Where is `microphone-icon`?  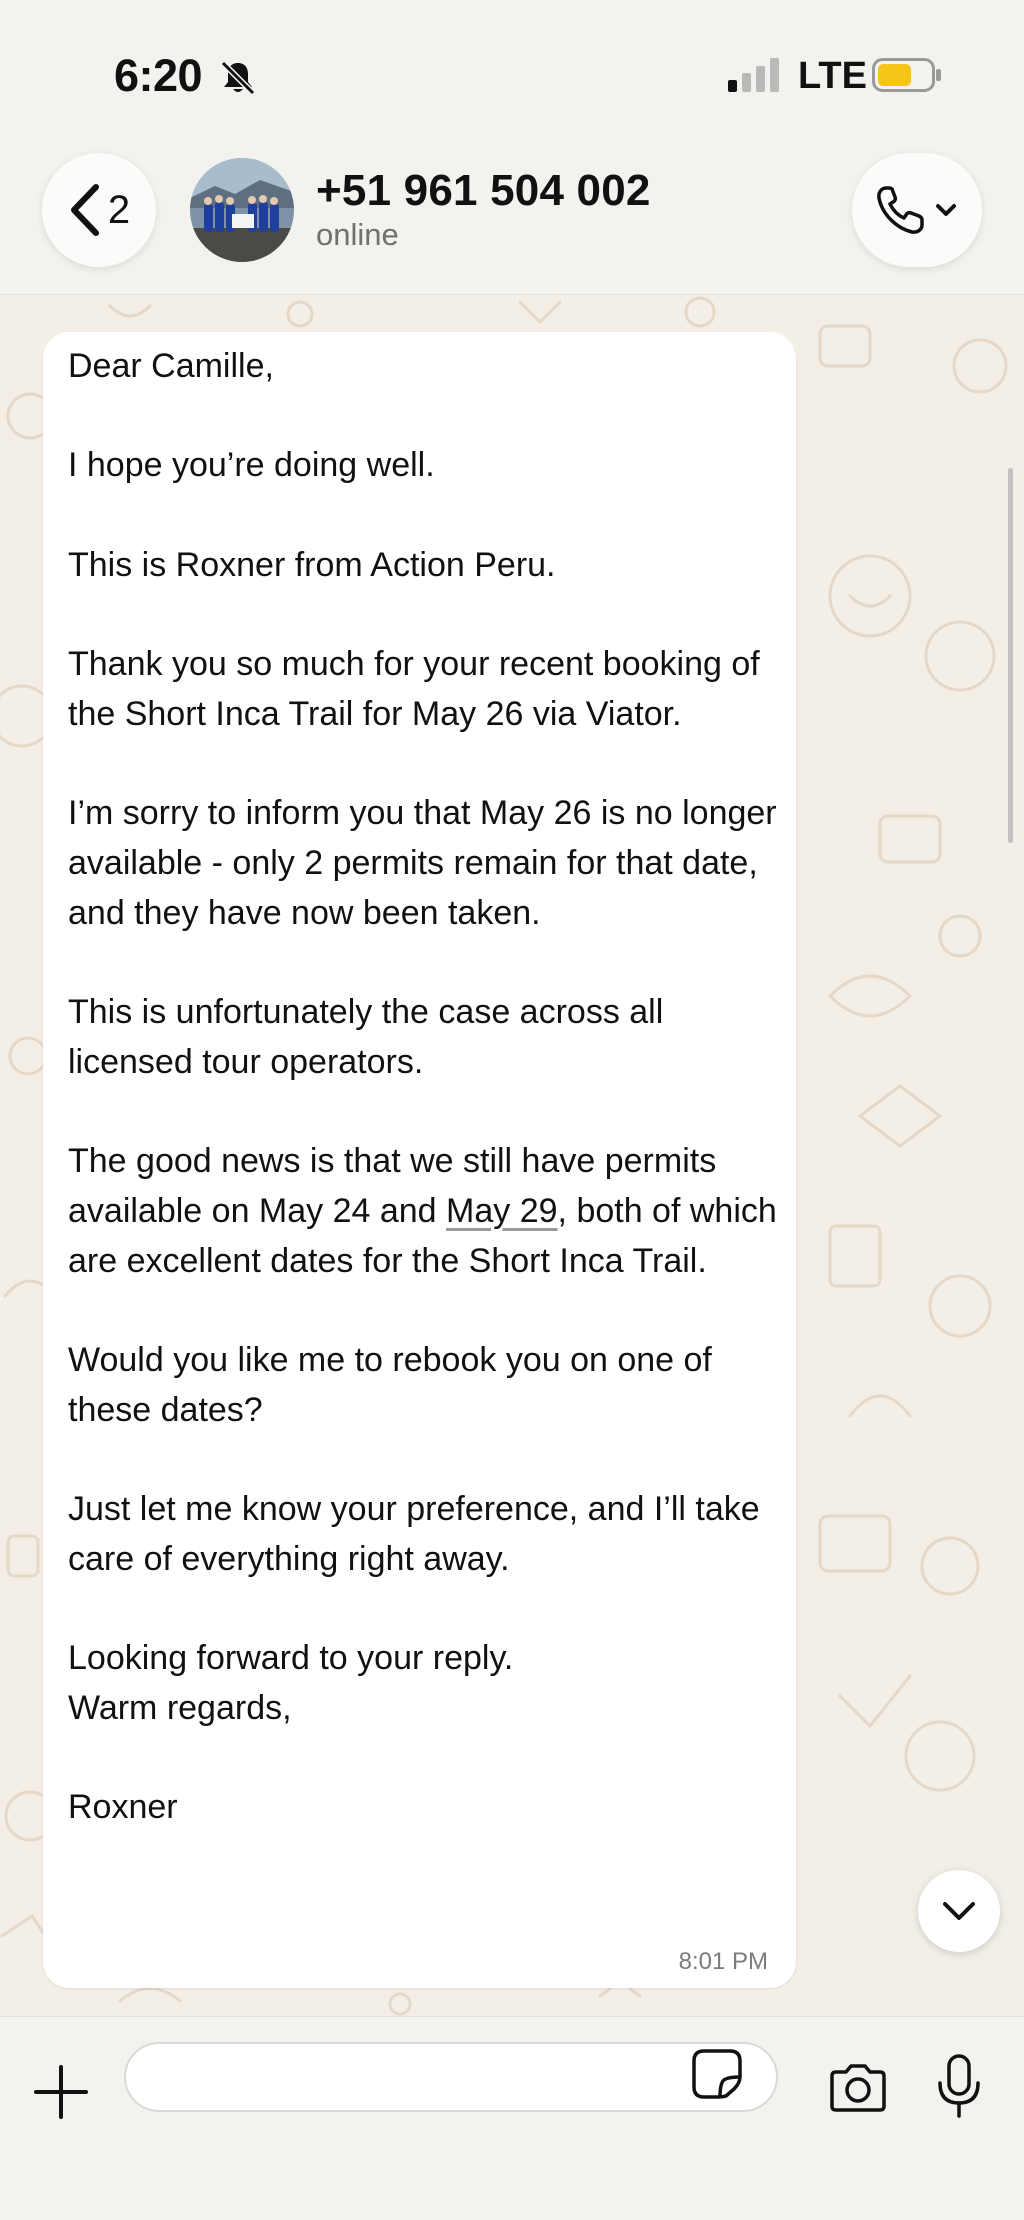 microphone-icon is located at coordinates (959, 2086).